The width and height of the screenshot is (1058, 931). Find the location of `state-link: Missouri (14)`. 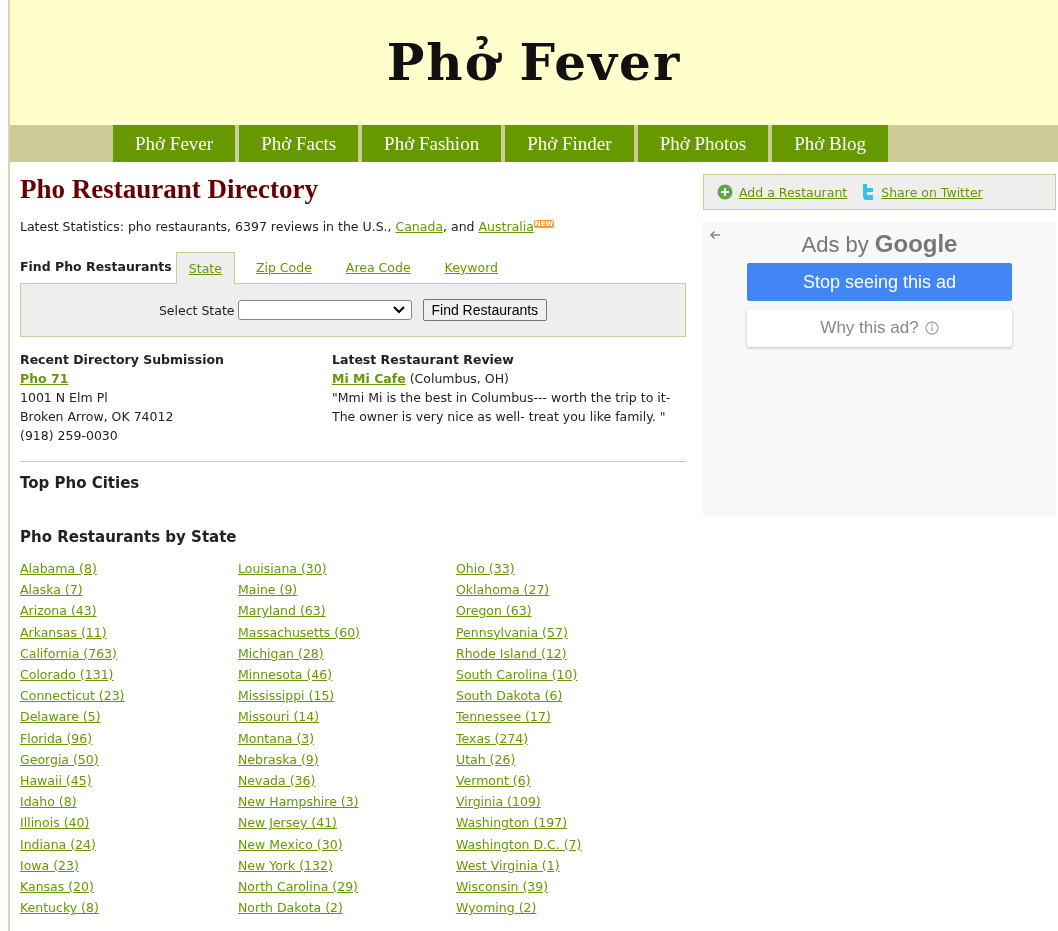

state-link: Missouri (14) is located at coordinates (279, 717).